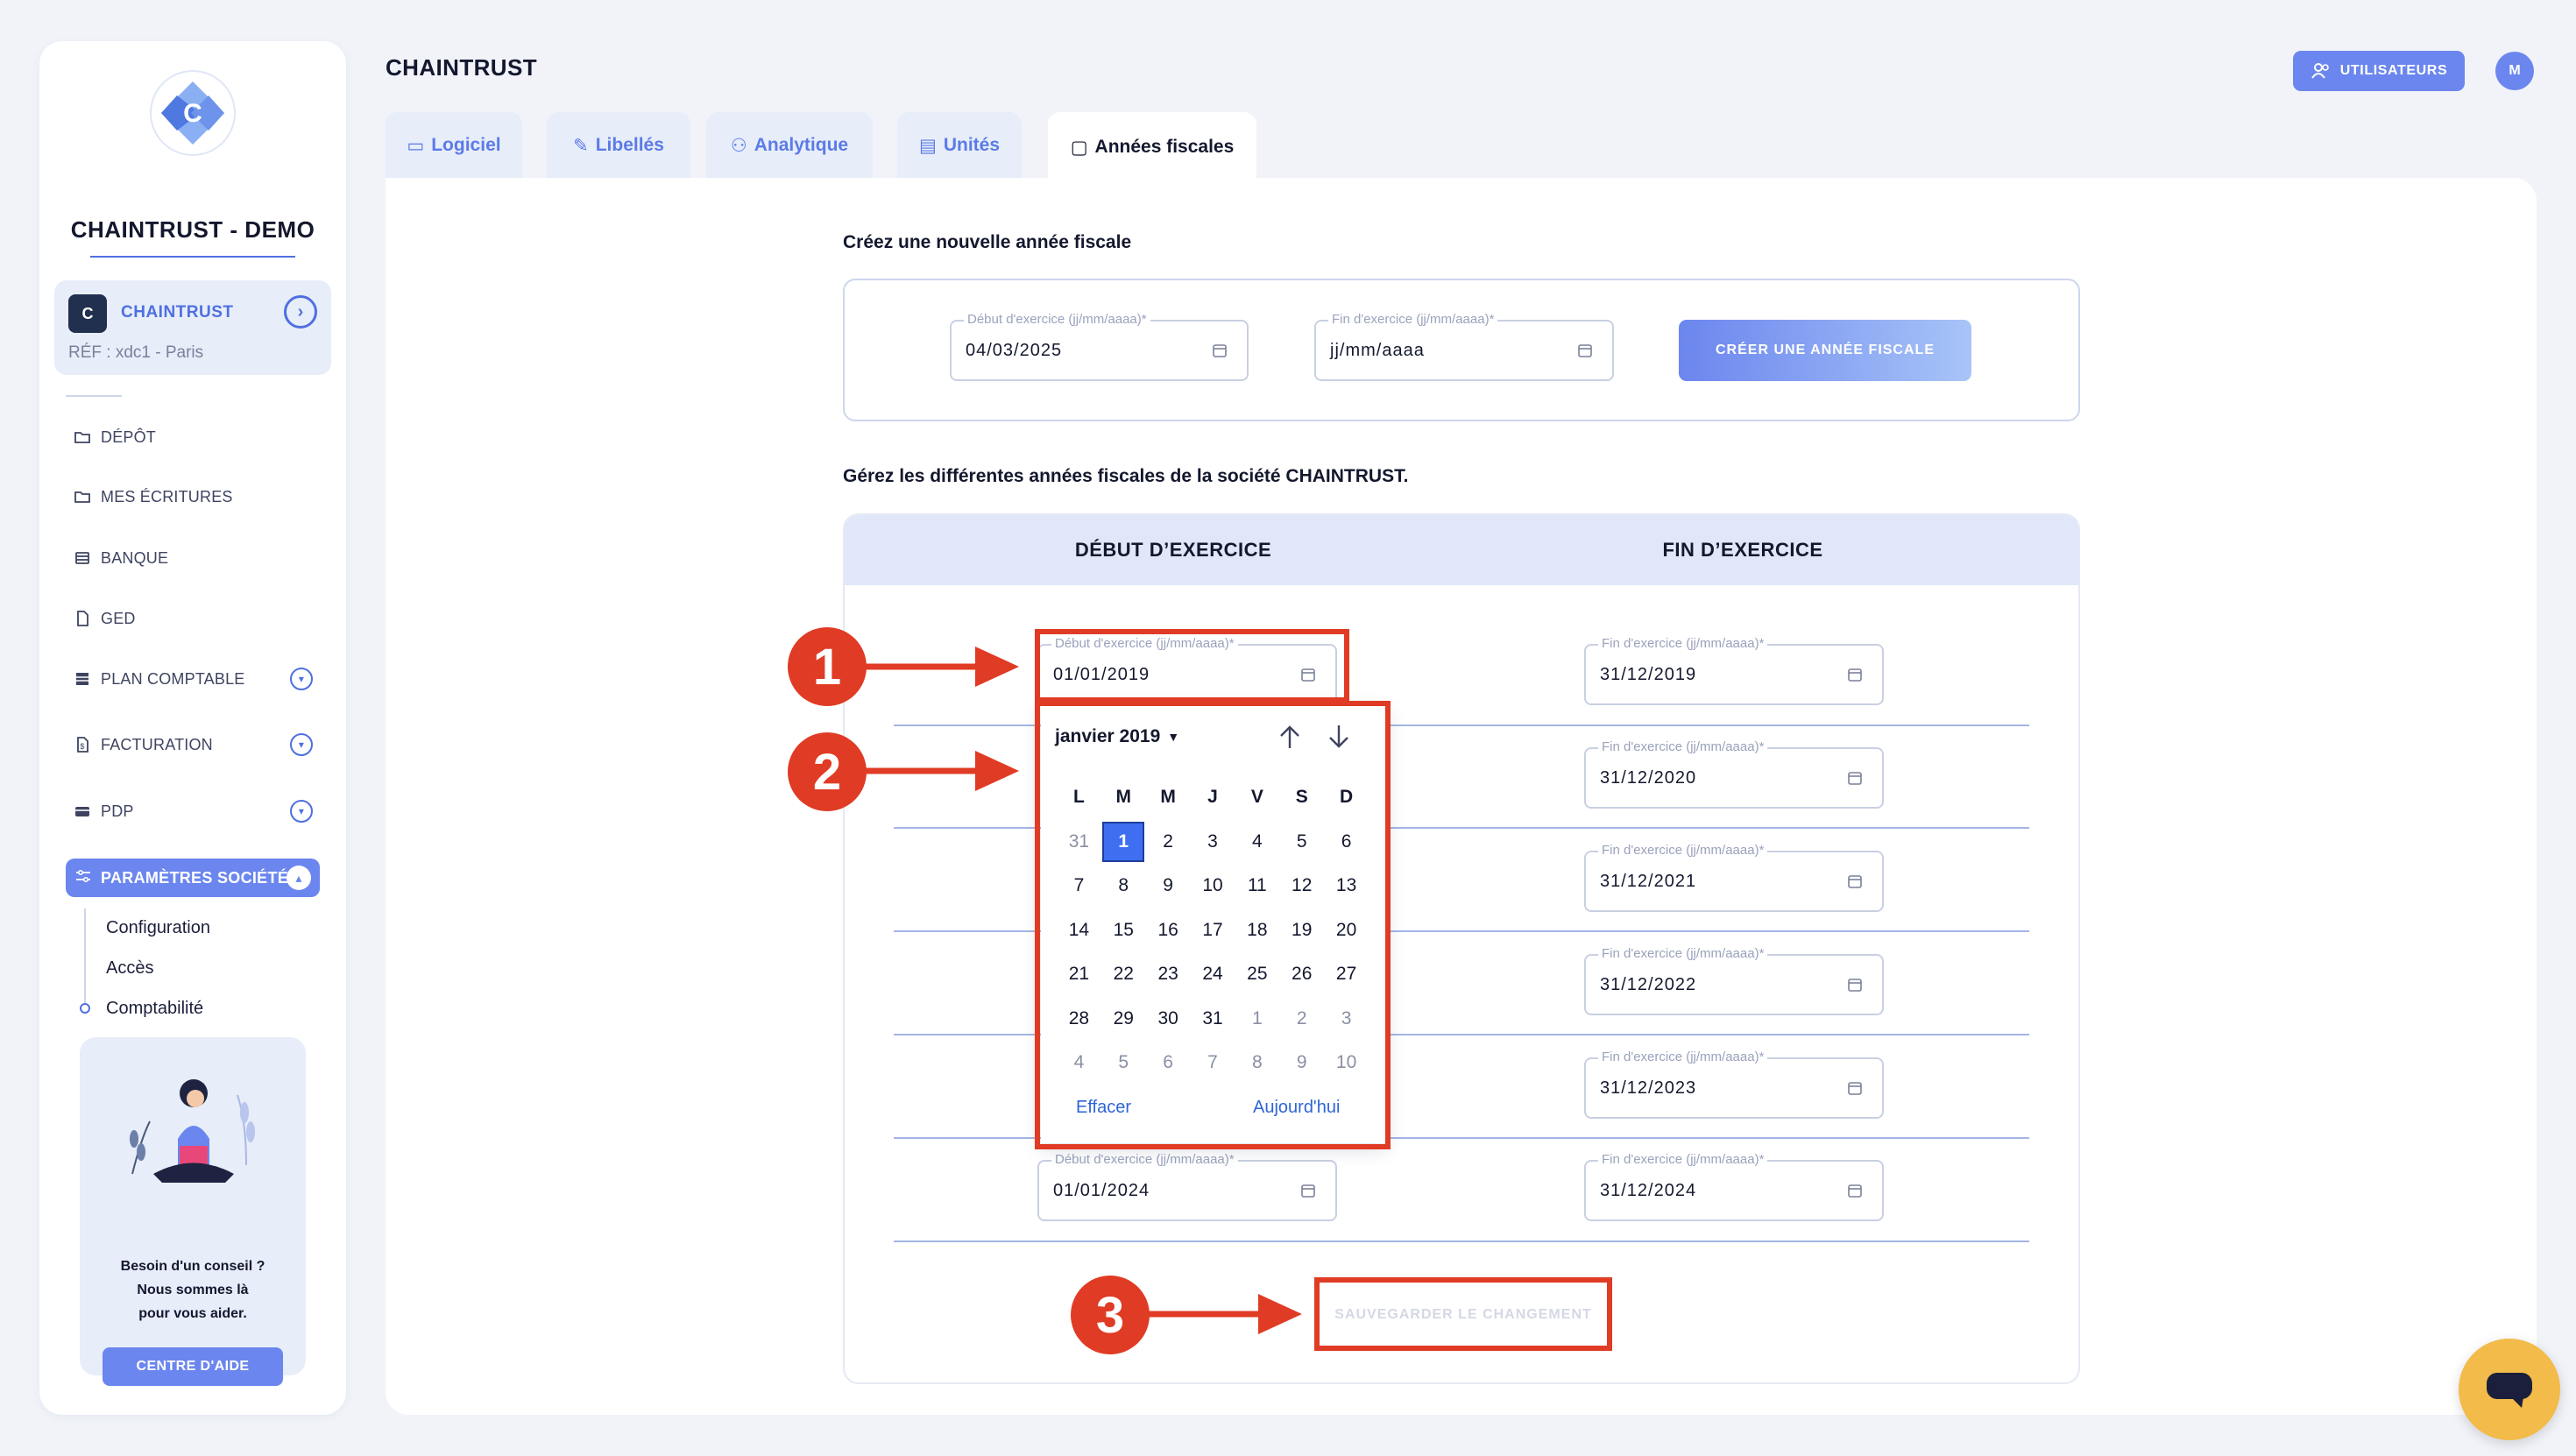 Image resolution: width=2576 pixels, height=1456 pixels. What do you see at coordinates (82, 558) in the screenshot?
I see `bank-icon` at bounding box center [82, 558].